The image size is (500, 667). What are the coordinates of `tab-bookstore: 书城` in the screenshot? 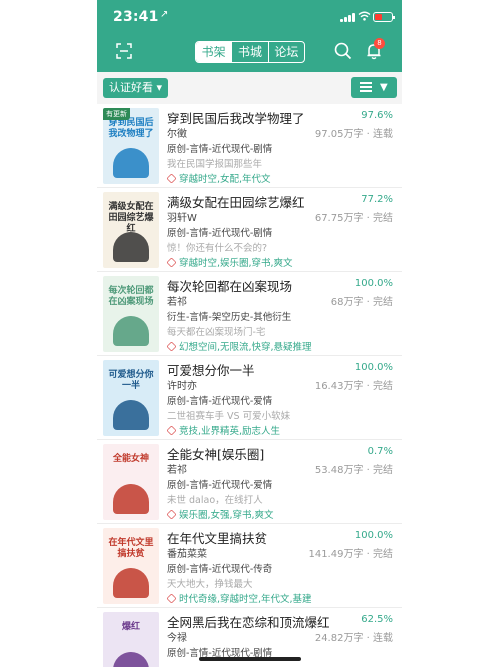 It's located at (250, 52).